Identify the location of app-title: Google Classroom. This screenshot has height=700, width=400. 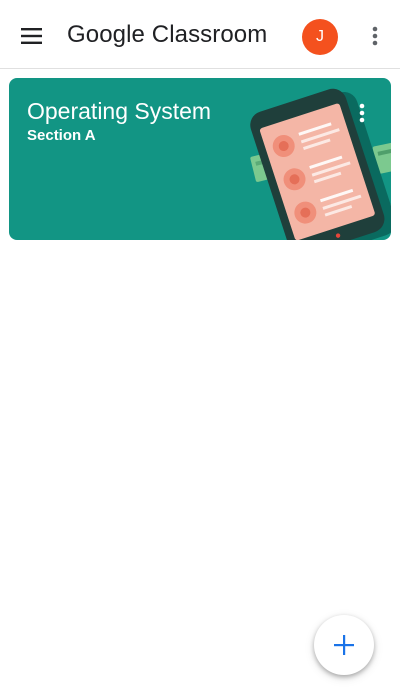
(167, 34).